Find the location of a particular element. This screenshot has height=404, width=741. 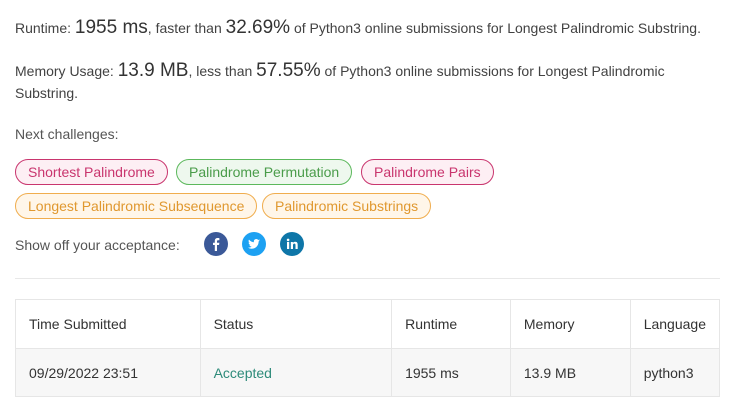

section-divider is located at coordinates (367, 278).